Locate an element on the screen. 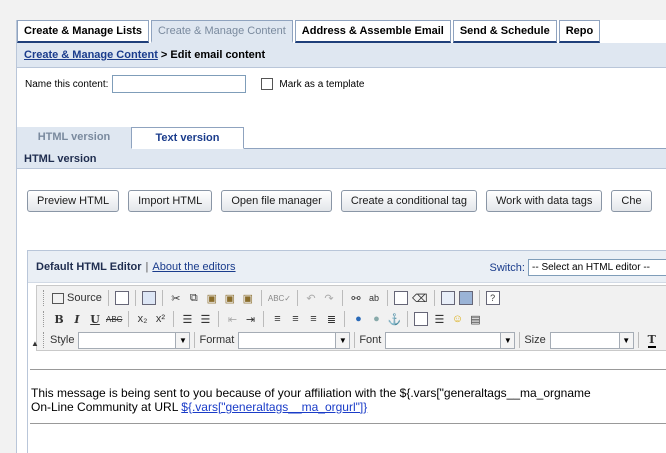 The width and height of the screenshot is (666, 453). work-with-data-tags-button: Work with data tags is located at coordinates (544, 201).